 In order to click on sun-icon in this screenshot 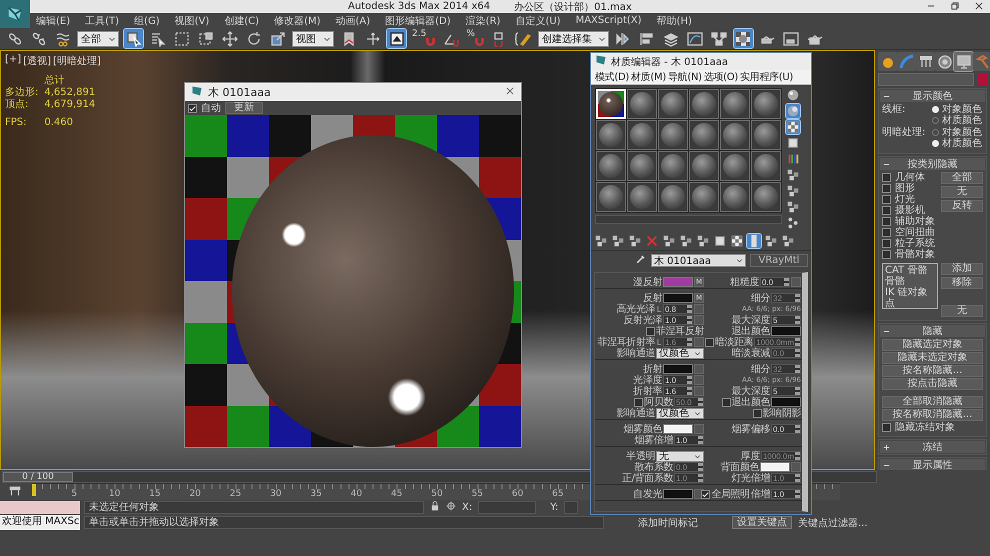, I will do `click(887, 61)`.